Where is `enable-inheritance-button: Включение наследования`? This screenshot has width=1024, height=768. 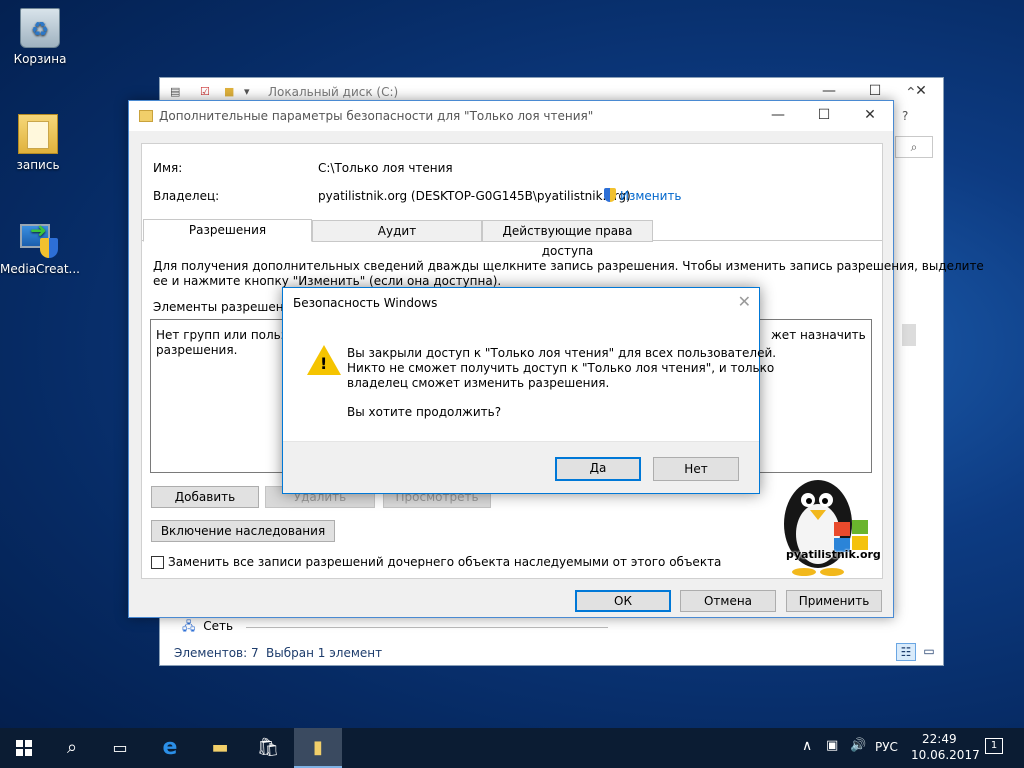
enable-inheritance-button: Включение наследования is located at coordinates (243, 531).